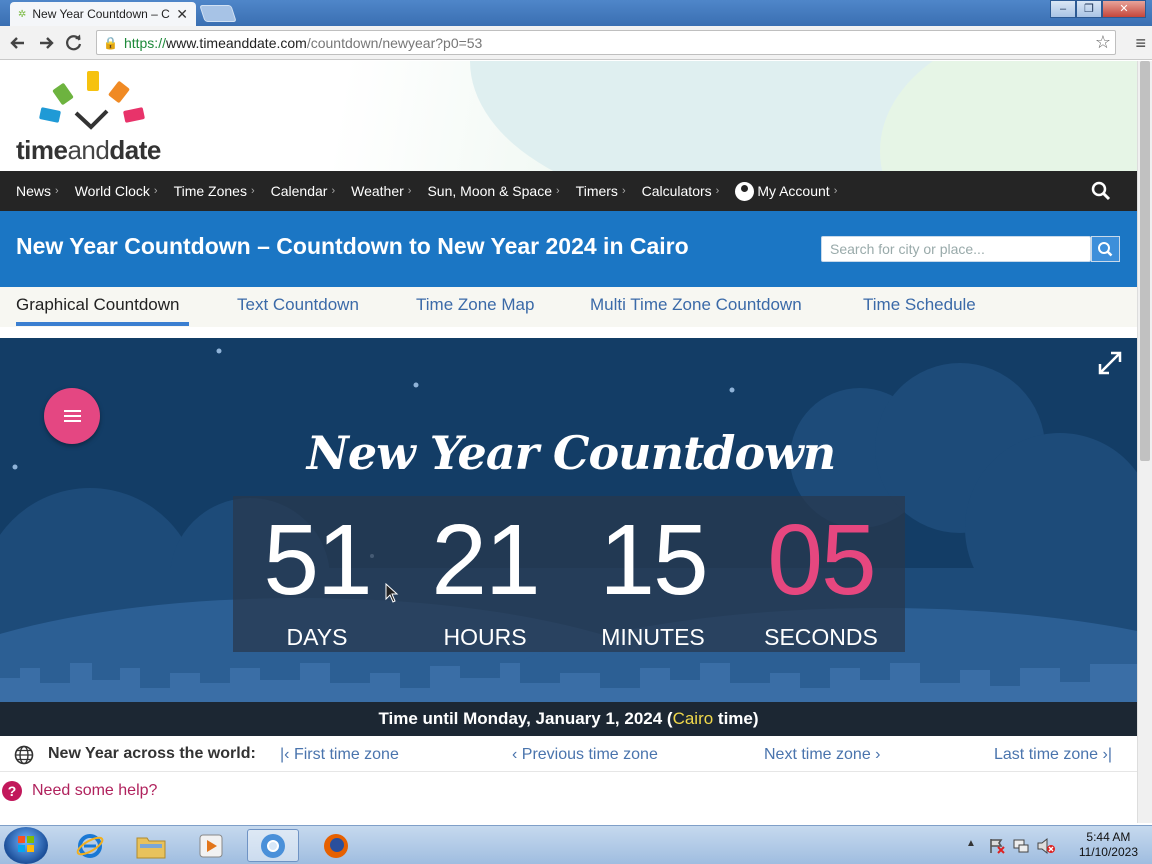  What do you see at coordinates (601, 191) in the screenshot?
I see `nav-item-timers: Timers ›` at bounding box center [601, 191].